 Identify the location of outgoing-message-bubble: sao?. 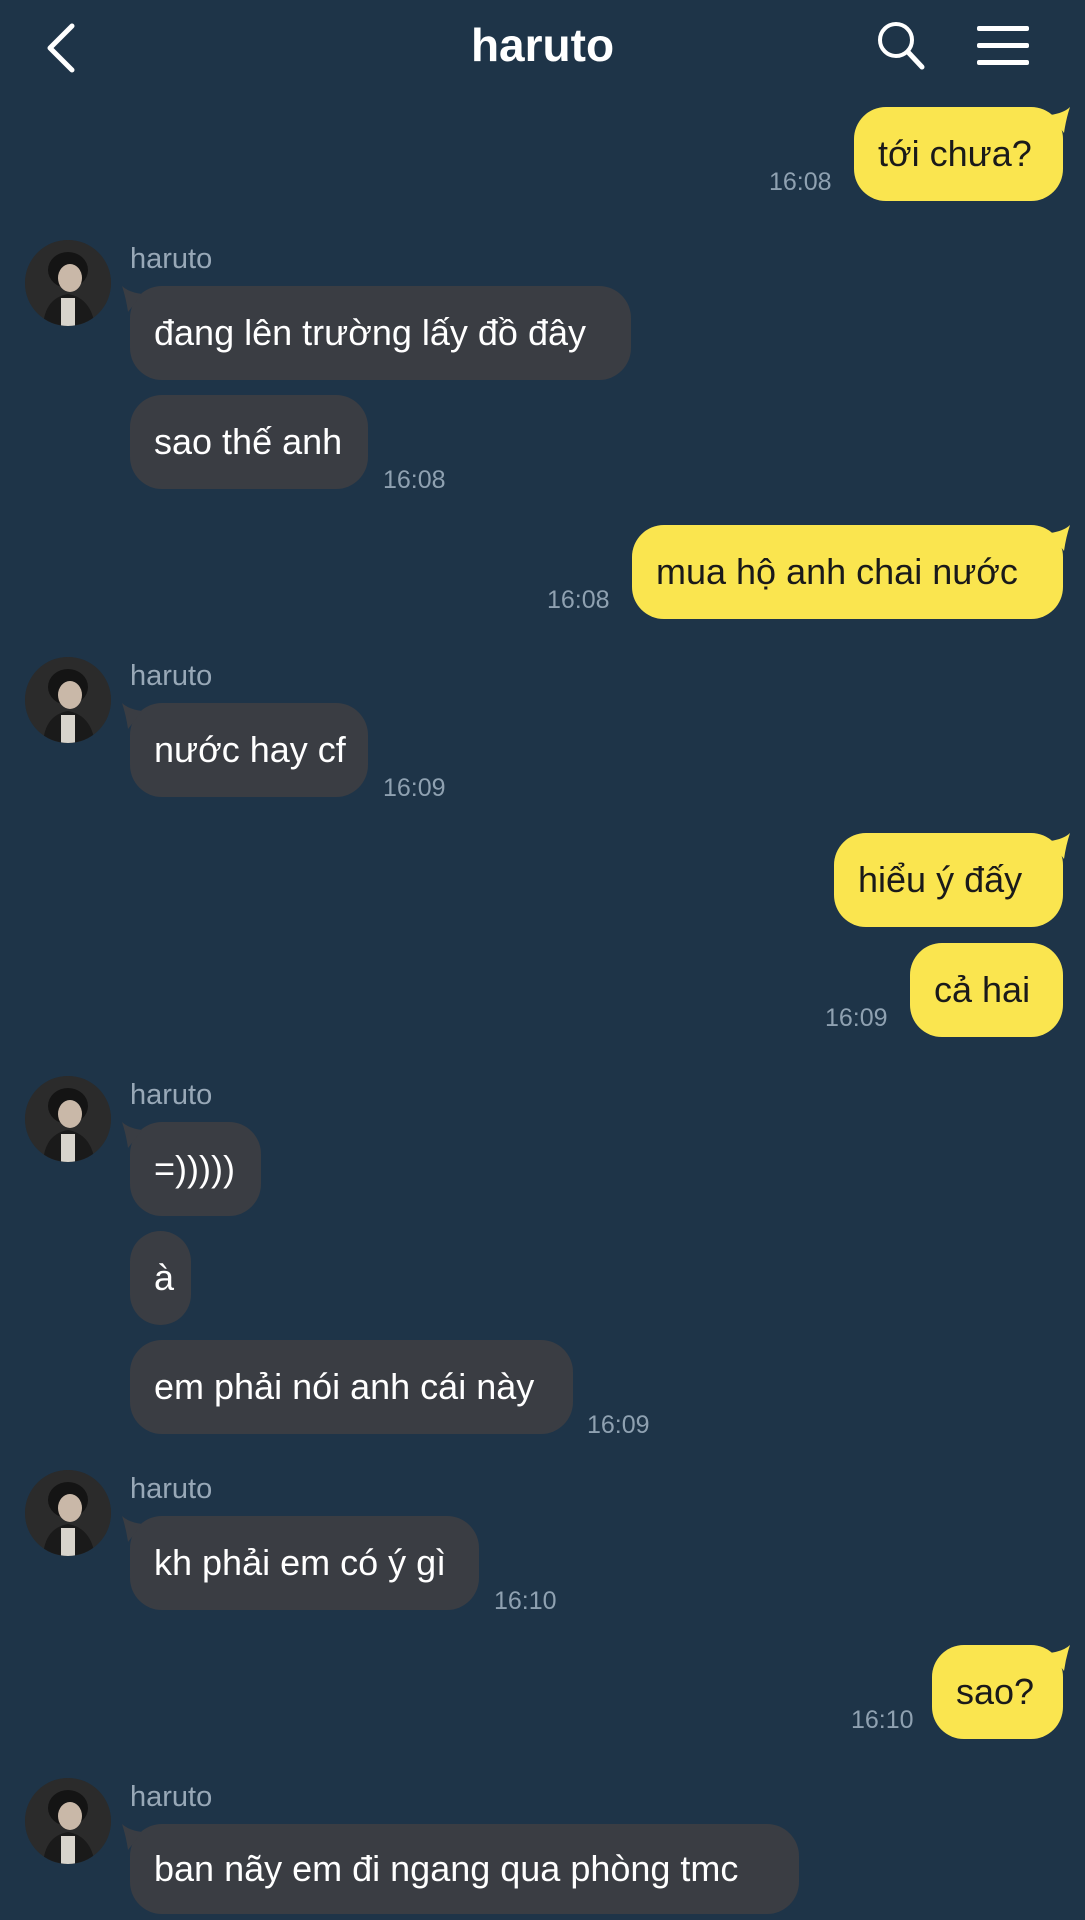
(997, 1692).